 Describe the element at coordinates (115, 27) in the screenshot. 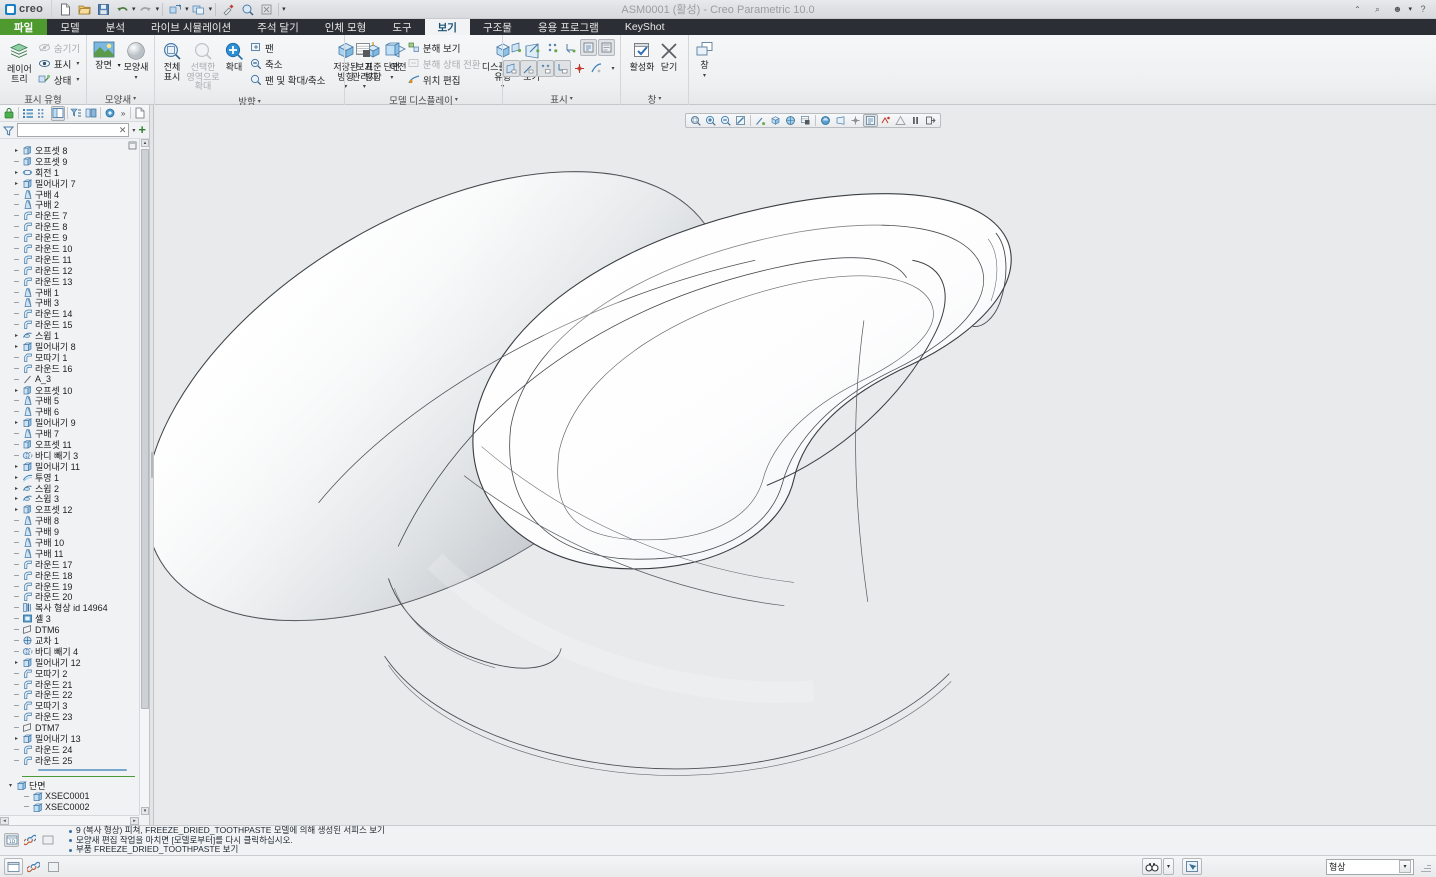

I see `tab-analysis: 분석` at that location.